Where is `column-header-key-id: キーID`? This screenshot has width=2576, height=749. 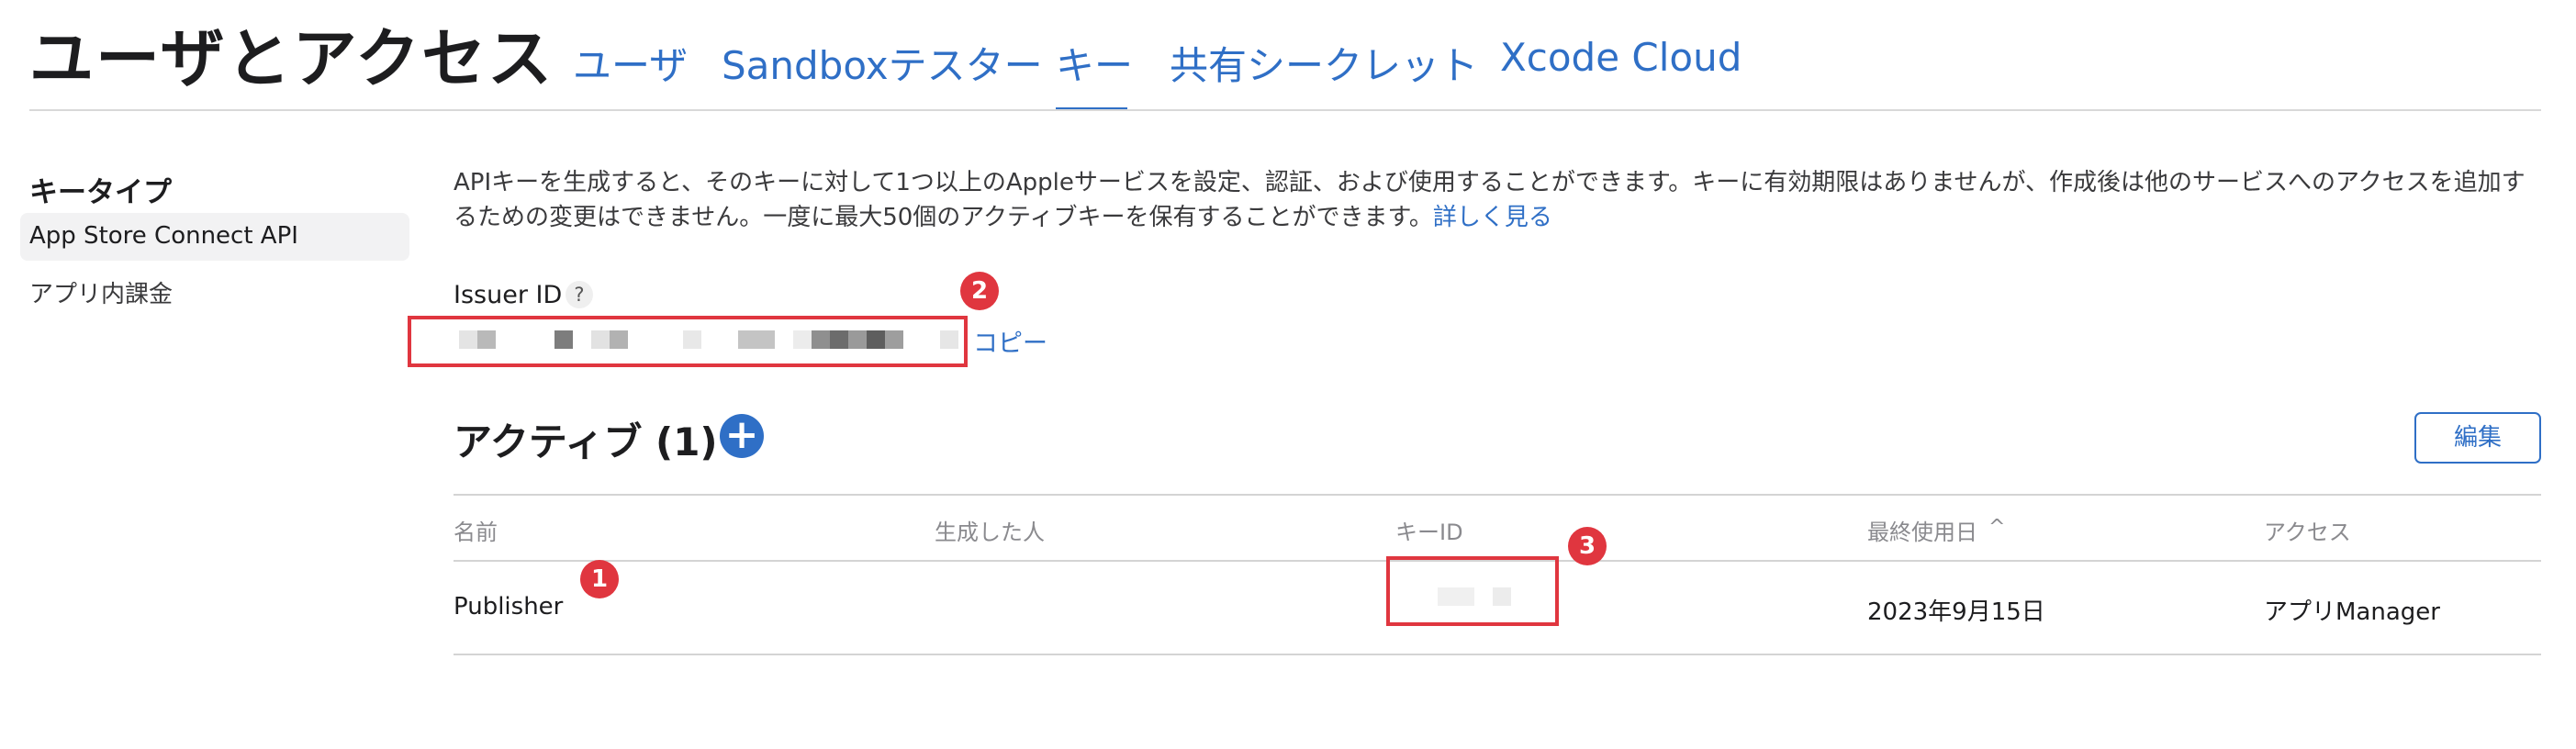
column-header-key-id: キーID is located at coordinates (1429, 532).